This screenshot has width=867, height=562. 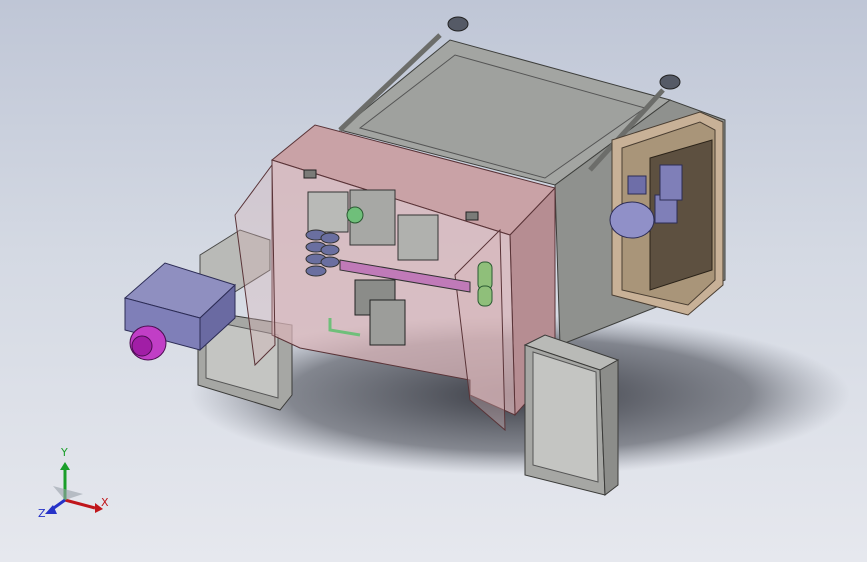 What do you see at coordinates (666, 213) in the screenshot?
I see `side-box` at bounding box center [666, 213].